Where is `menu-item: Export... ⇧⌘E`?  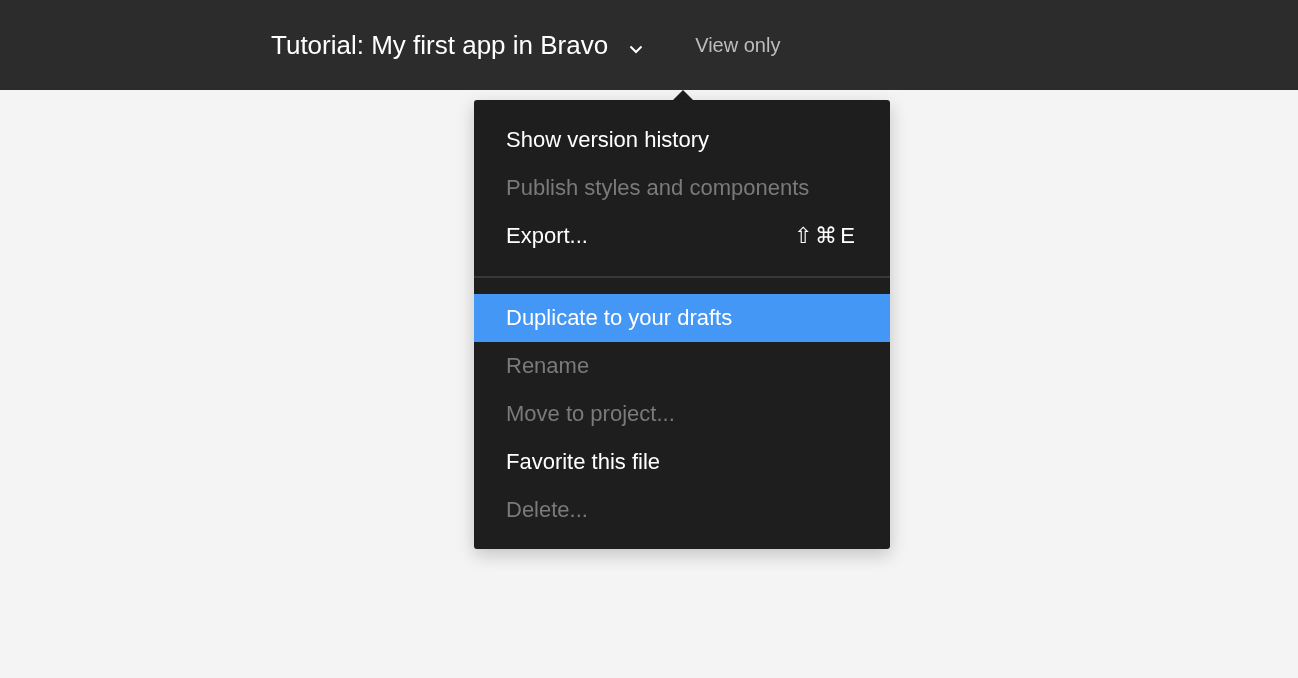 menu-item: Export... ⇧⌘E is located at coordinates (682, 236).